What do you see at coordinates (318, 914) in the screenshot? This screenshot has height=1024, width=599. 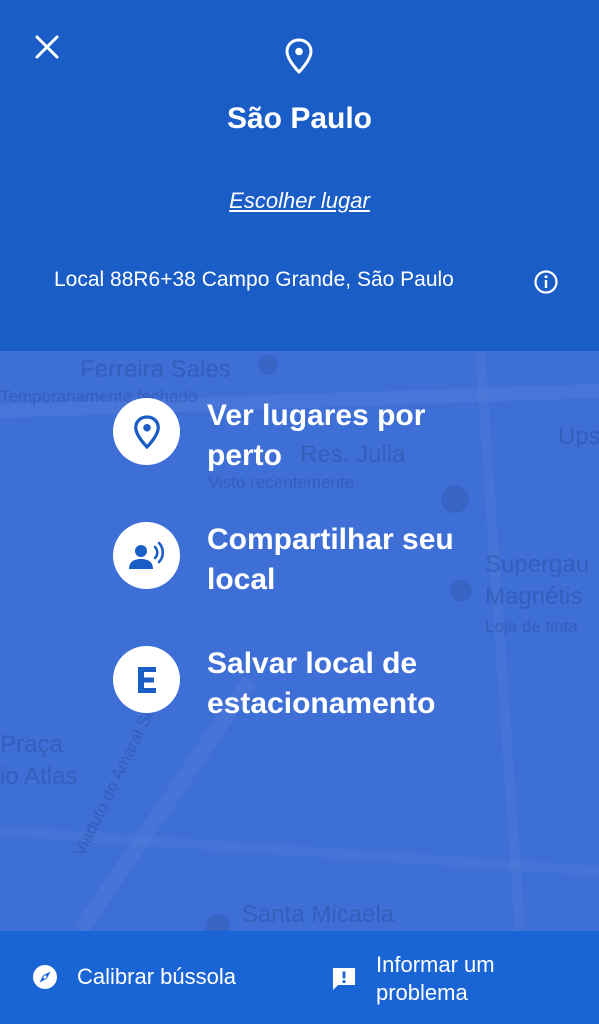 I see `map-label-santa-micaela: Santa Micaela` at bounding box center [318, 914].